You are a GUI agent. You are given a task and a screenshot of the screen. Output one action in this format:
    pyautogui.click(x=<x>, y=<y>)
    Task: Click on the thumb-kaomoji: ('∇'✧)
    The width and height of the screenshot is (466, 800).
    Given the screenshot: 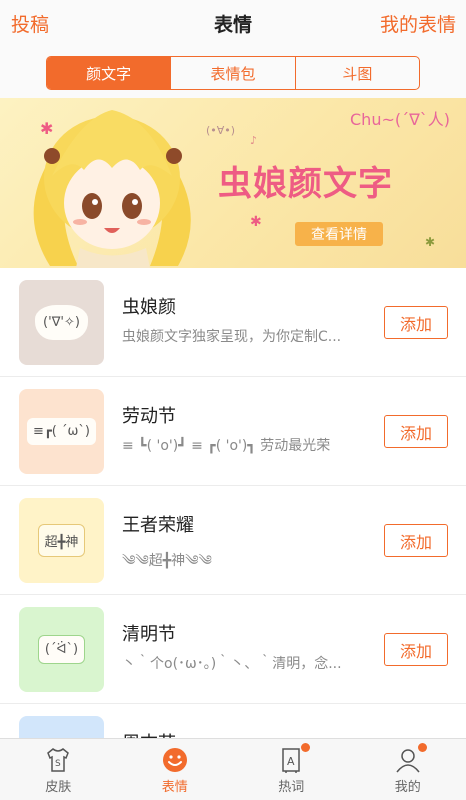 What is the action you would take?
    pyautogui.click(x=61, y=322)
    